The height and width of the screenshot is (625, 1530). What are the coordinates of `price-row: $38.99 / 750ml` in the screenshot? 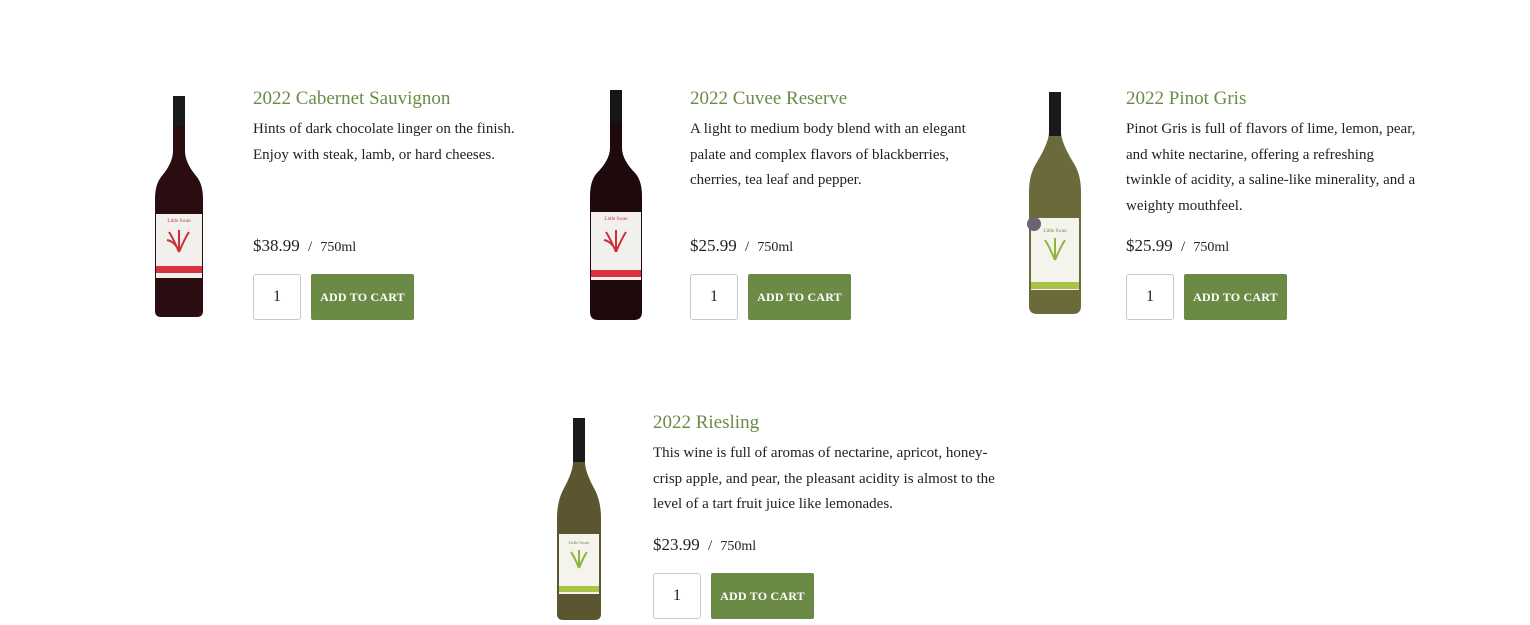 It's located at (304, 246).